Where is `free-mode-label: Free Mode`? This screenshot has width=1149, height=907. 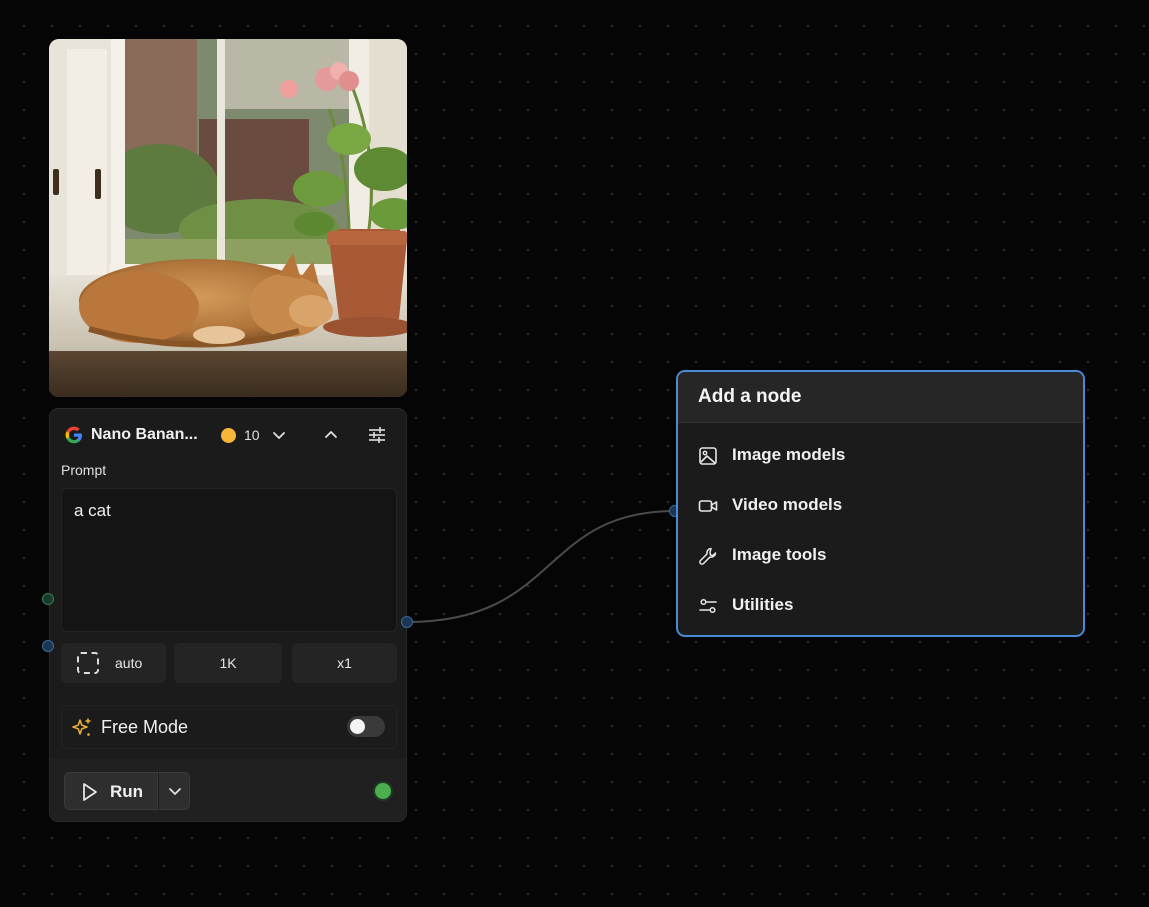 free-mode-label: Free Mode is located at coordinates (145, 727).